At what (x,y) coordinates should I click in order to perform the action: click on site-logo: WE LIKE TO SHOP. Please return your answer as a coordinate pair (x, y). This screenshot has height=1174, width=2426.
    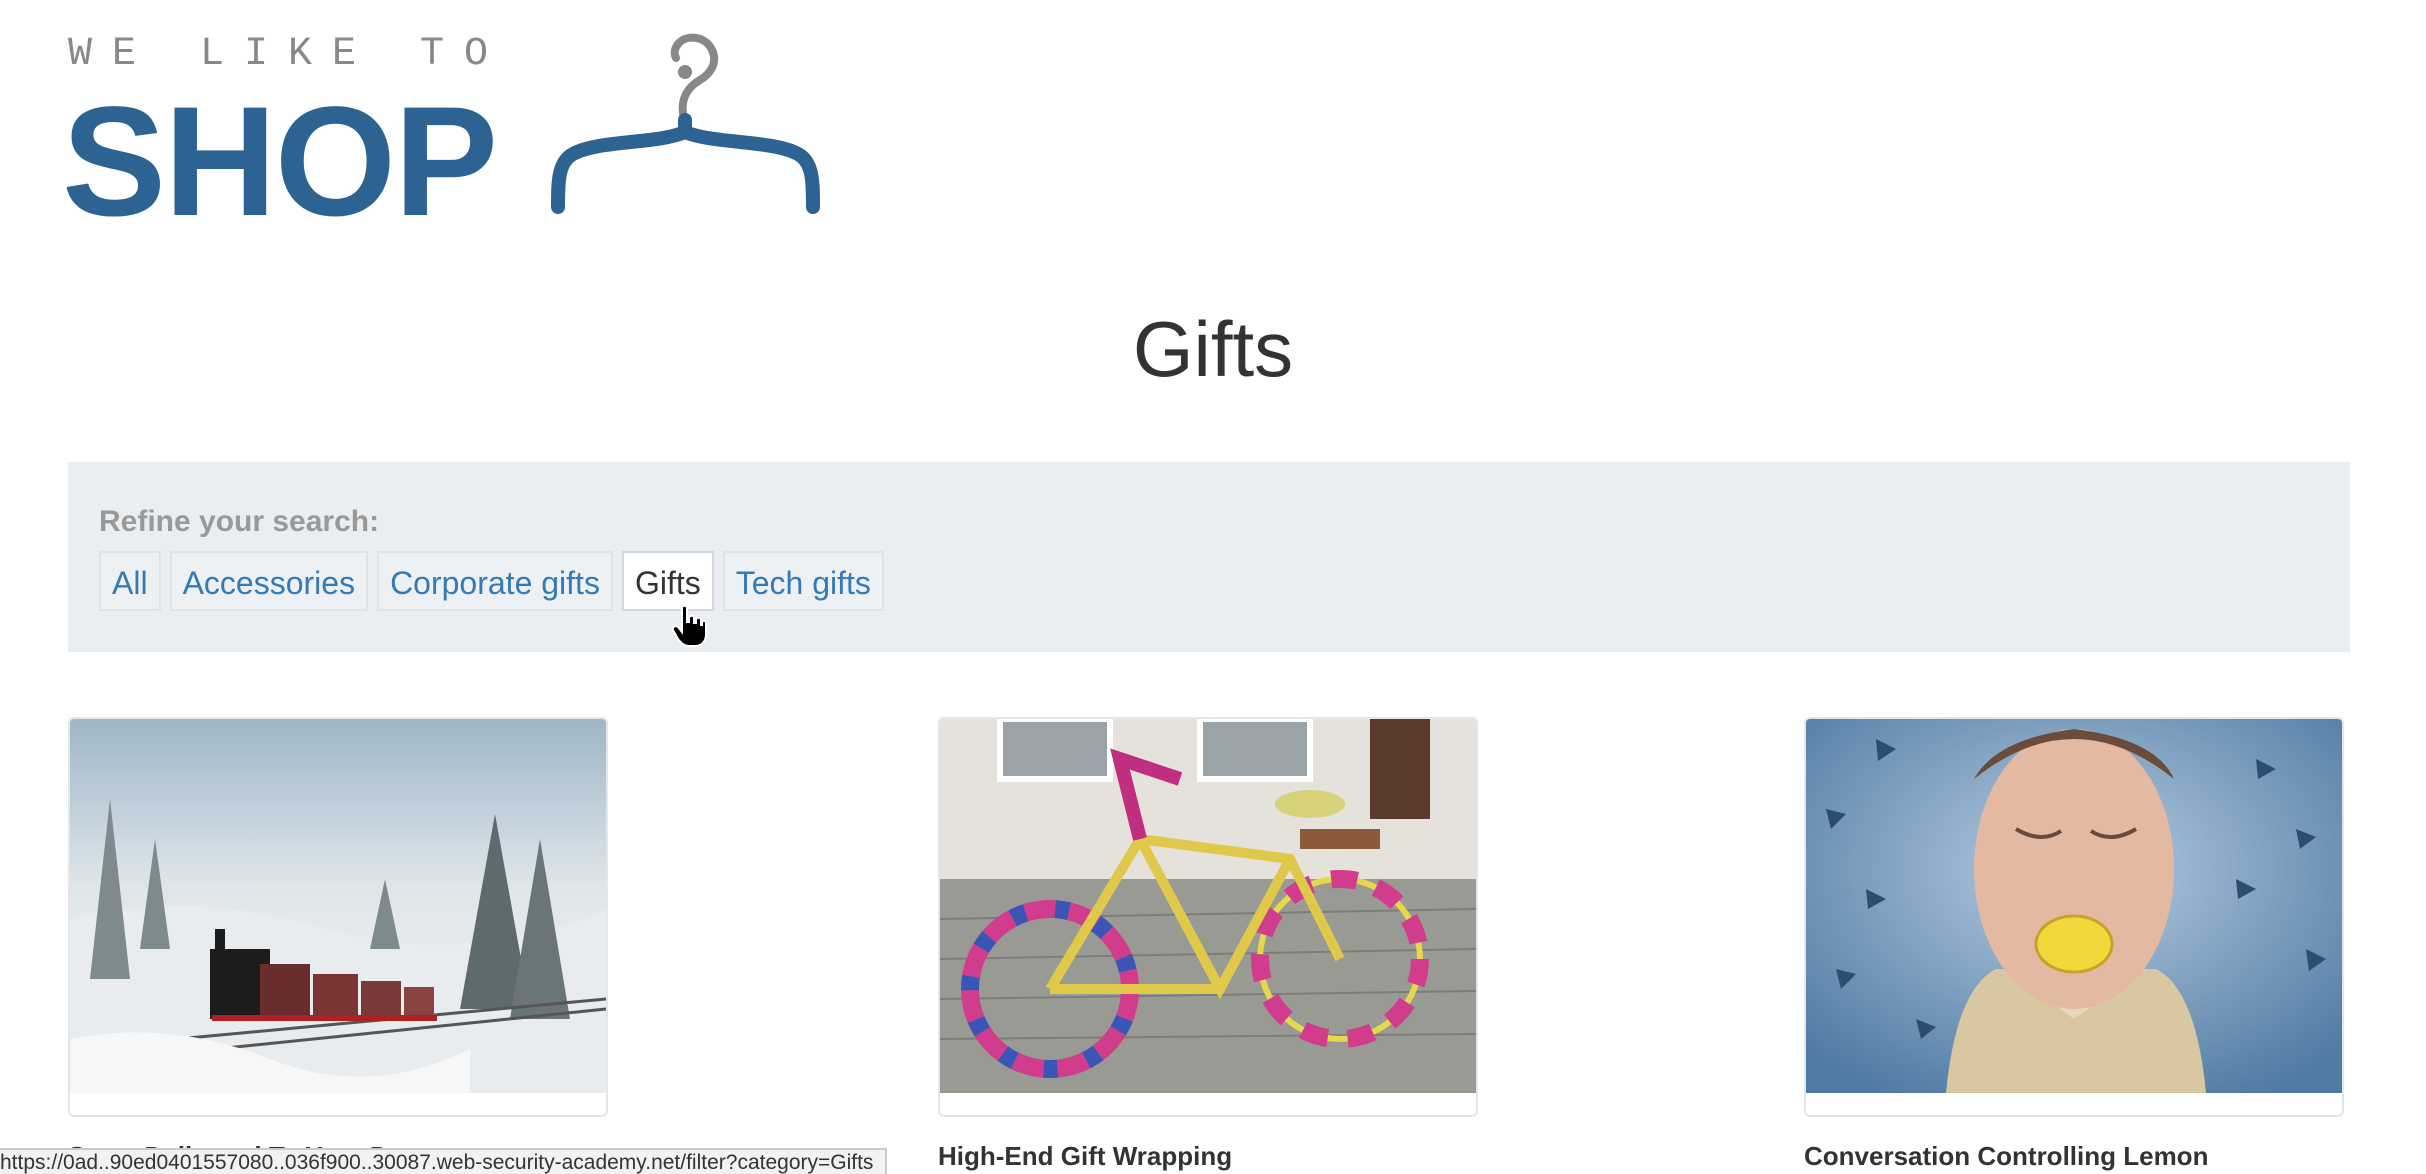
    Looking at the image, I should click on (441, 136).